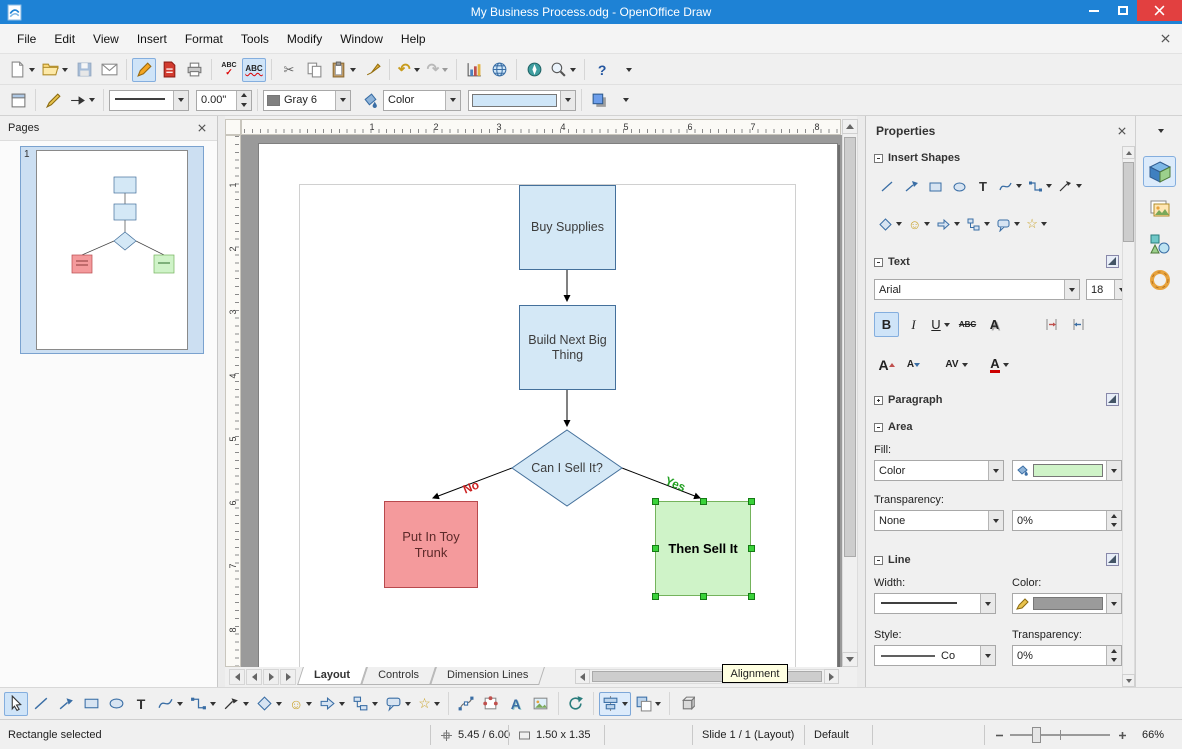 Image resolution: width=1182 pixels, height=749 pixels. Describe the element at coordinates (917, 158) in the screenshot. I see `section-insert-shapes: Insert Shapes` at that location.